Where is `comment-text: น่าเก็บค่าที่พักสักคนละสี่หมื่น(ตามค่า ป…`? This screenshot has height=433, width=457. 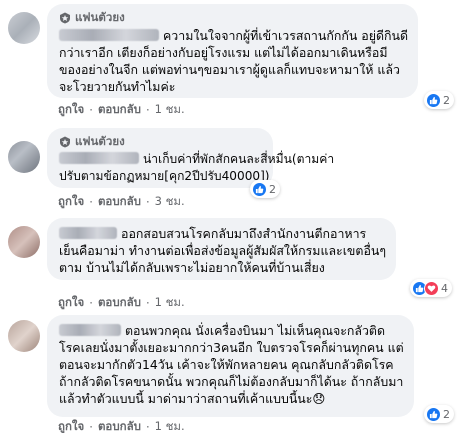
comment-text: น่าเก็บค่าที่พักสักคนละสี่หมื่น(ตามค่า ป… is located at coordinates (197, 167).